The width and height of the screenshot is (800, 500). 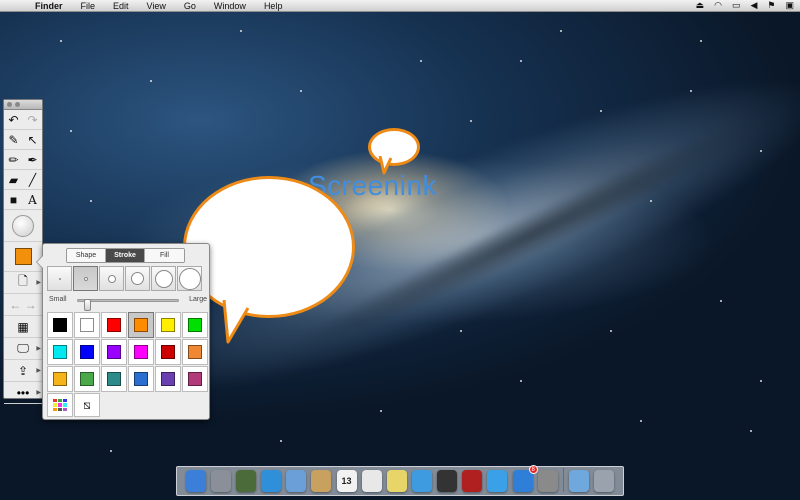 I want to click on eyedropper-button: ⧅, so click(x=87, y=405).